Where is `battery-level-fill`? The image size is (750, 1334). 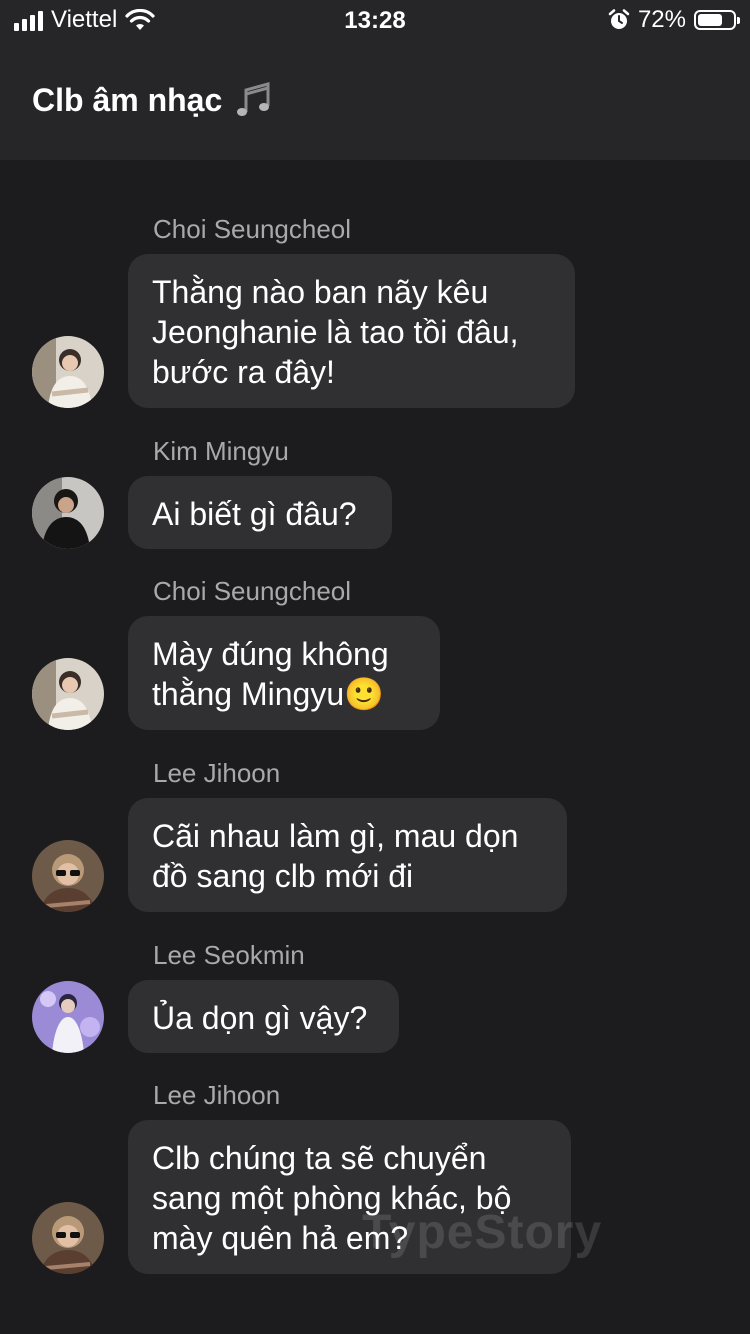
battery-level-fill is located at coordinates (710, 20).